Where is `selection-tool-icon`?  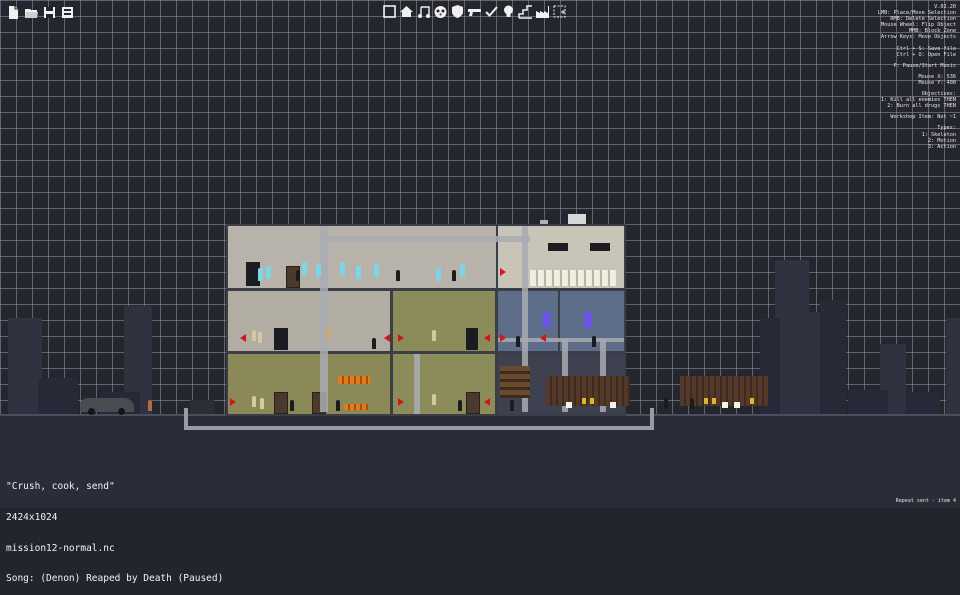
selection-tool-icon is located at coordinates (559, 11).